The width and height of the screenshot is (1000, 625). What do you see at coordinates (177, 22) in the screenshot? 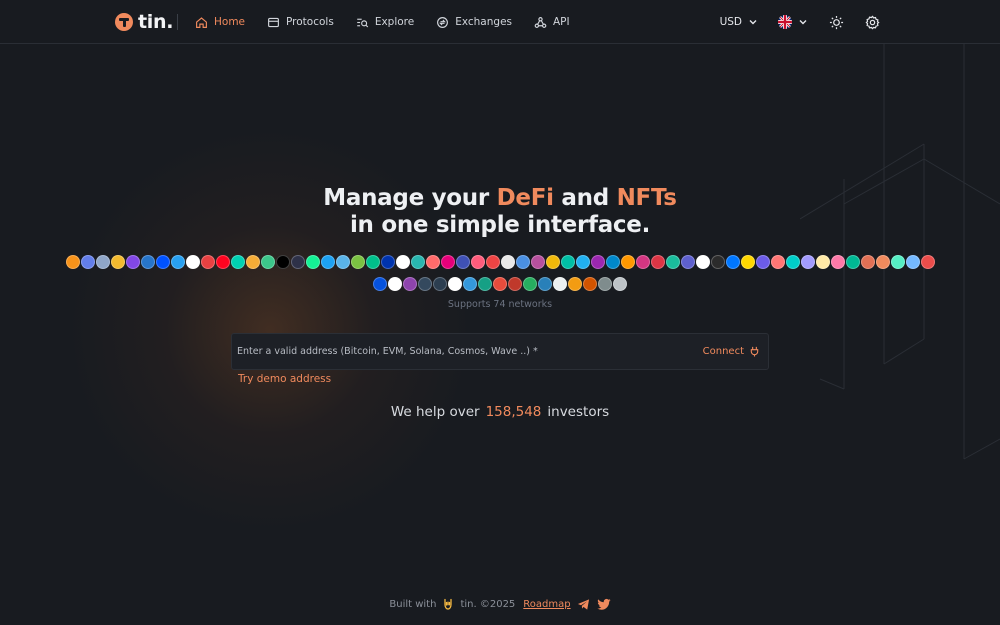
I see `header-divider` at bounding box center [177, 22].